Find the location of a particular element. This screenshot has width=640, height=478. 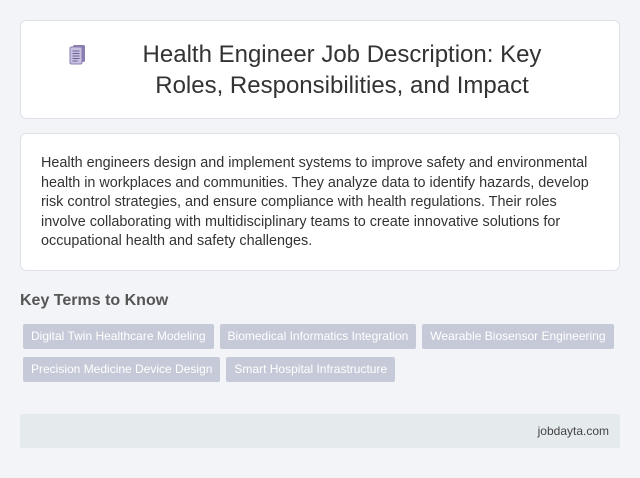

footer: jobdayta.com is located at coordinates (320, 431).